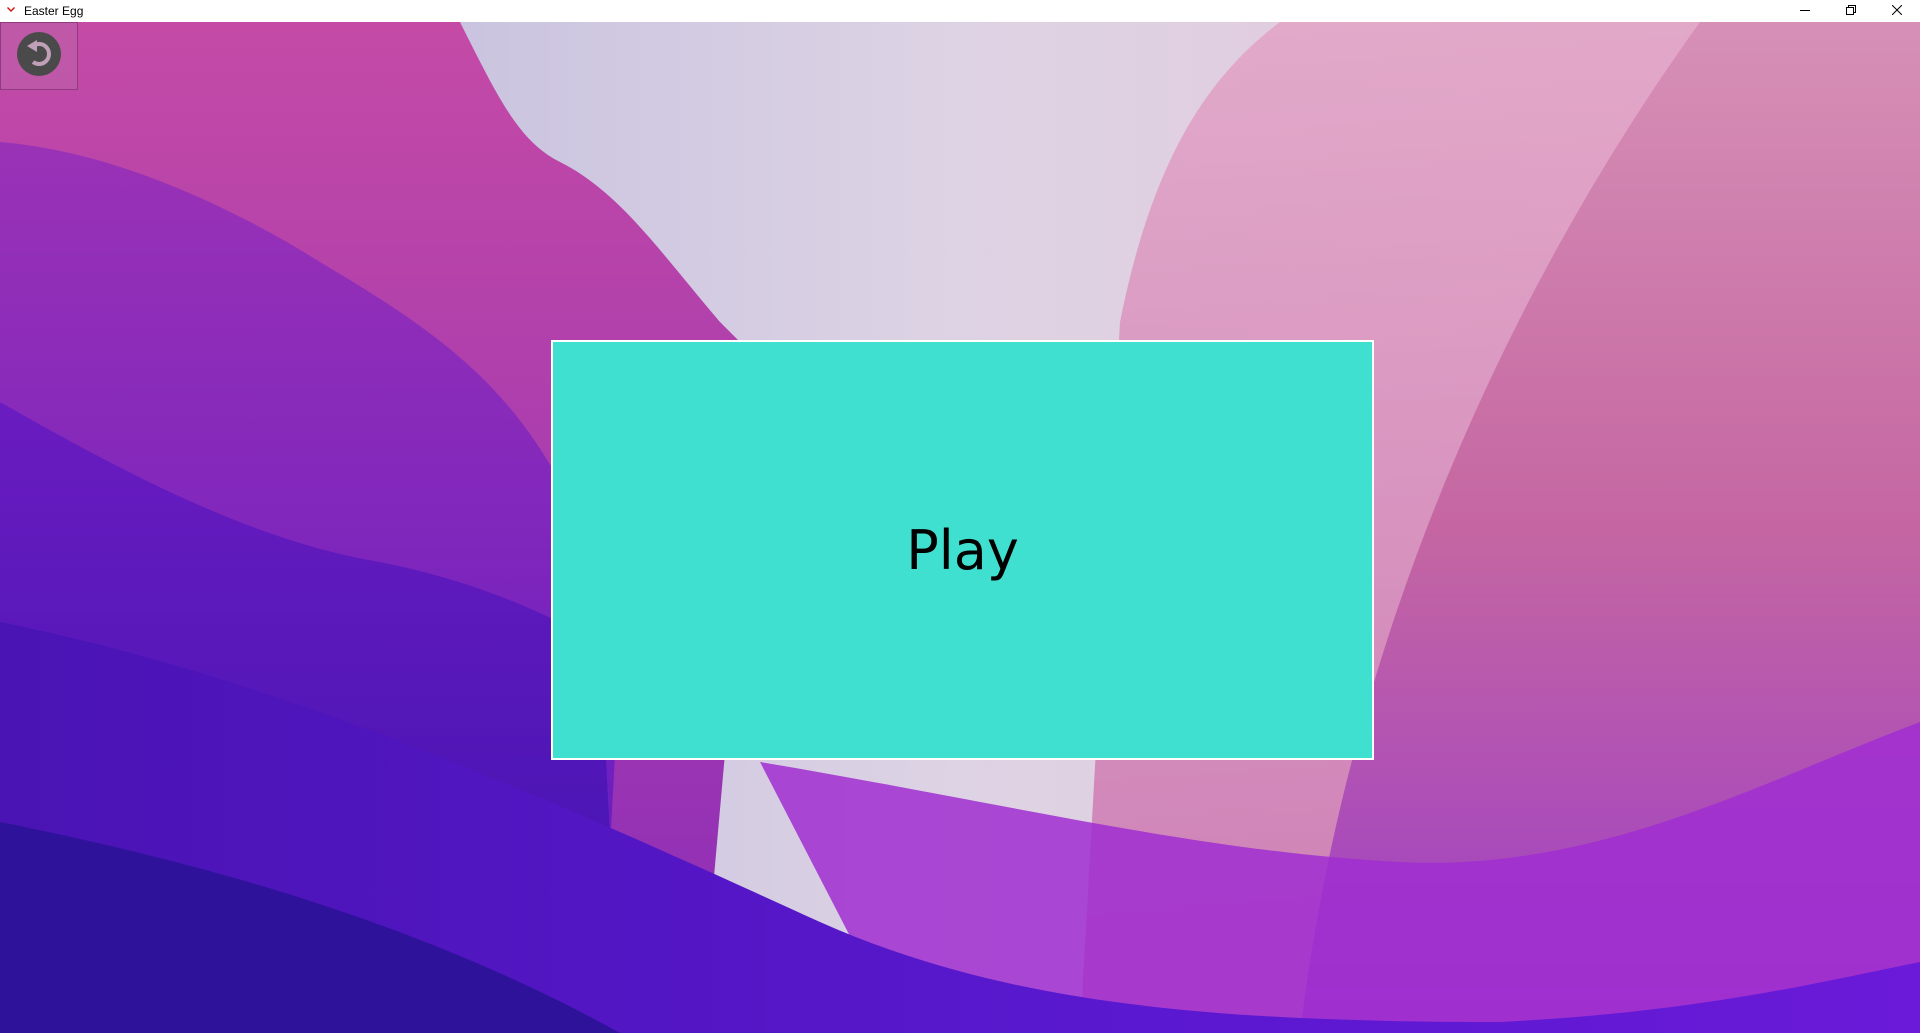 The height and width of the screenshot is (1033, 1920). I want to click on restore-button, so click(1851, 11).